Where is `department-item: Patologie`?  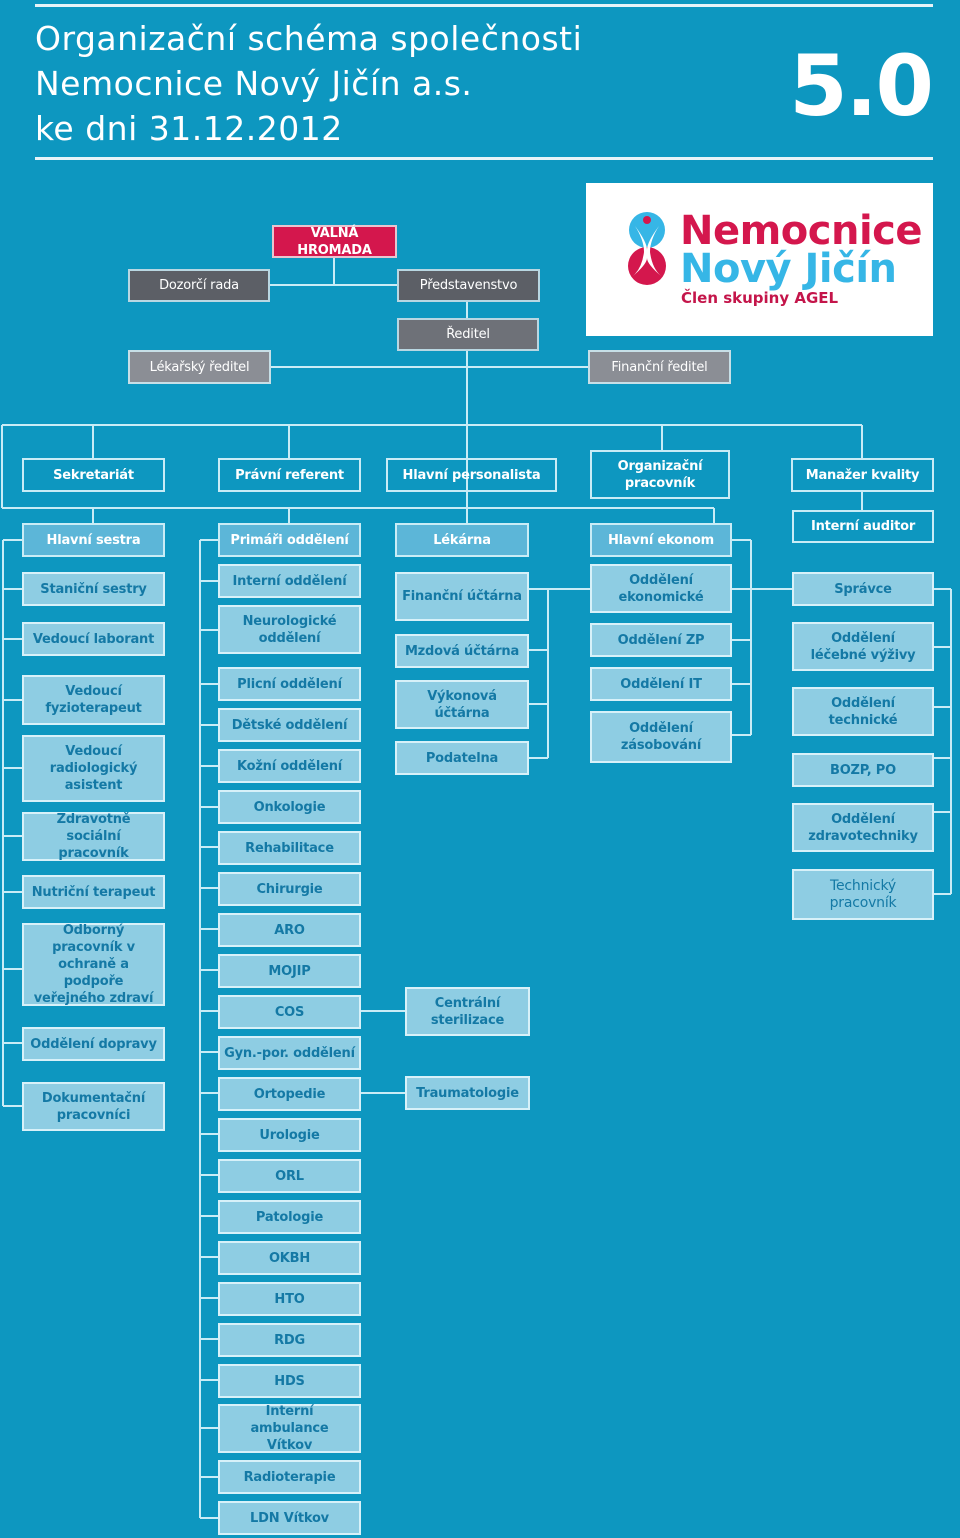 department-item: Patologie is located at coordinates (289, 1217).